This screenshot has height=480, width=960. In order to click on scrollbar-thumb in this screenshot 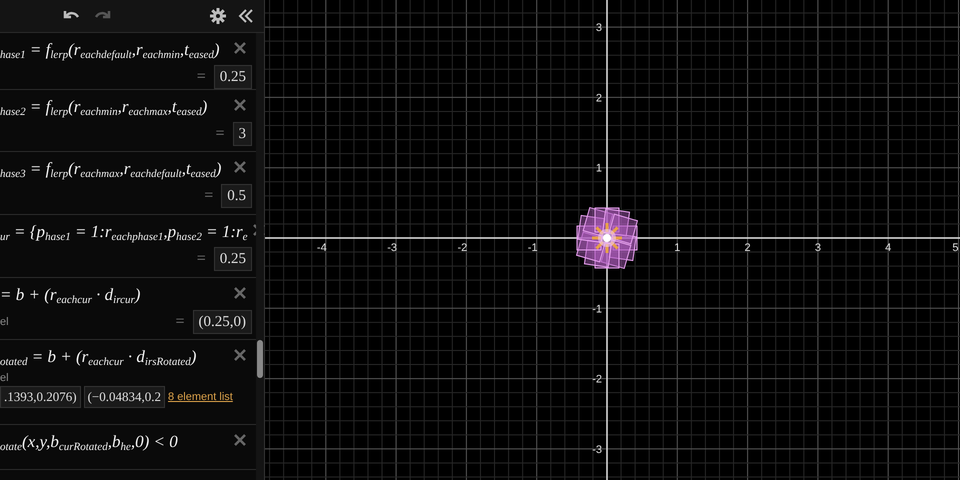, I will do `click(260, 359)`.